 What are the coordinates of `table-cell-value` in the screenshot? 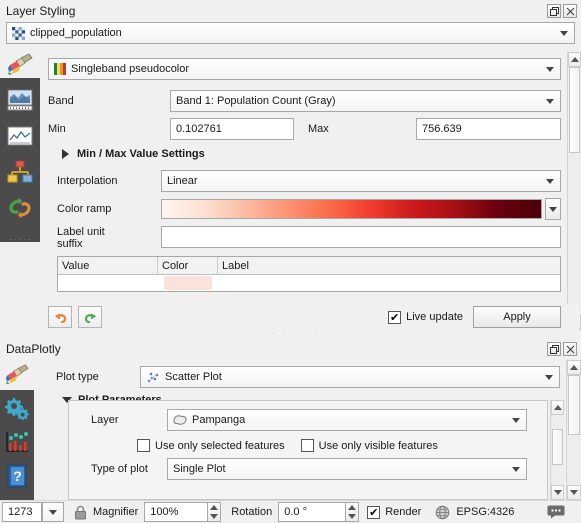 It's located at (108, 283).